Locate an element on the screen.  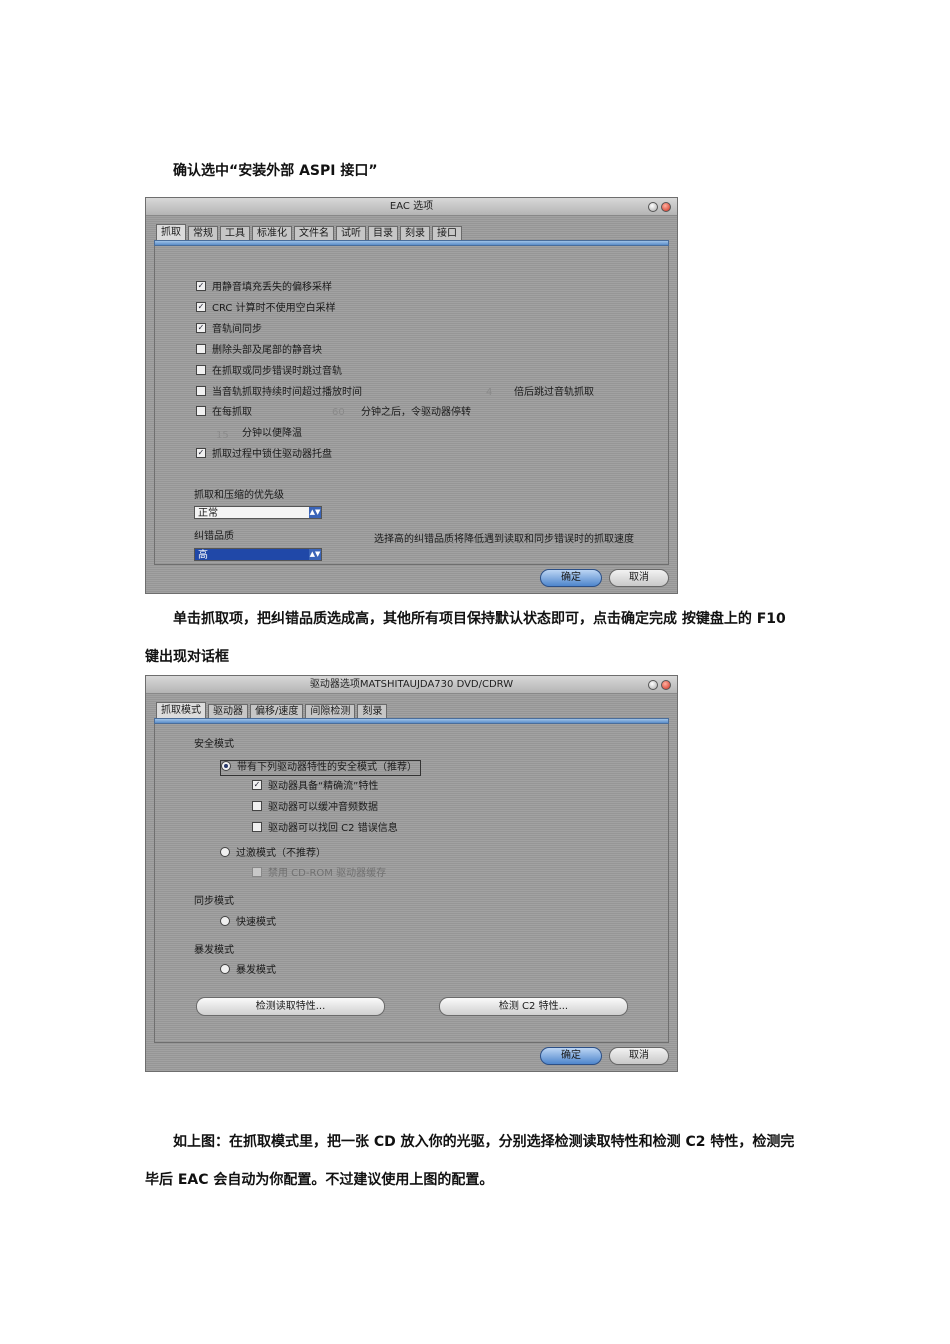
dialog-titlebar: 驱动器选项MATSHITAUJDA730 DVD/CDRW is located at coordinates (411, 685).